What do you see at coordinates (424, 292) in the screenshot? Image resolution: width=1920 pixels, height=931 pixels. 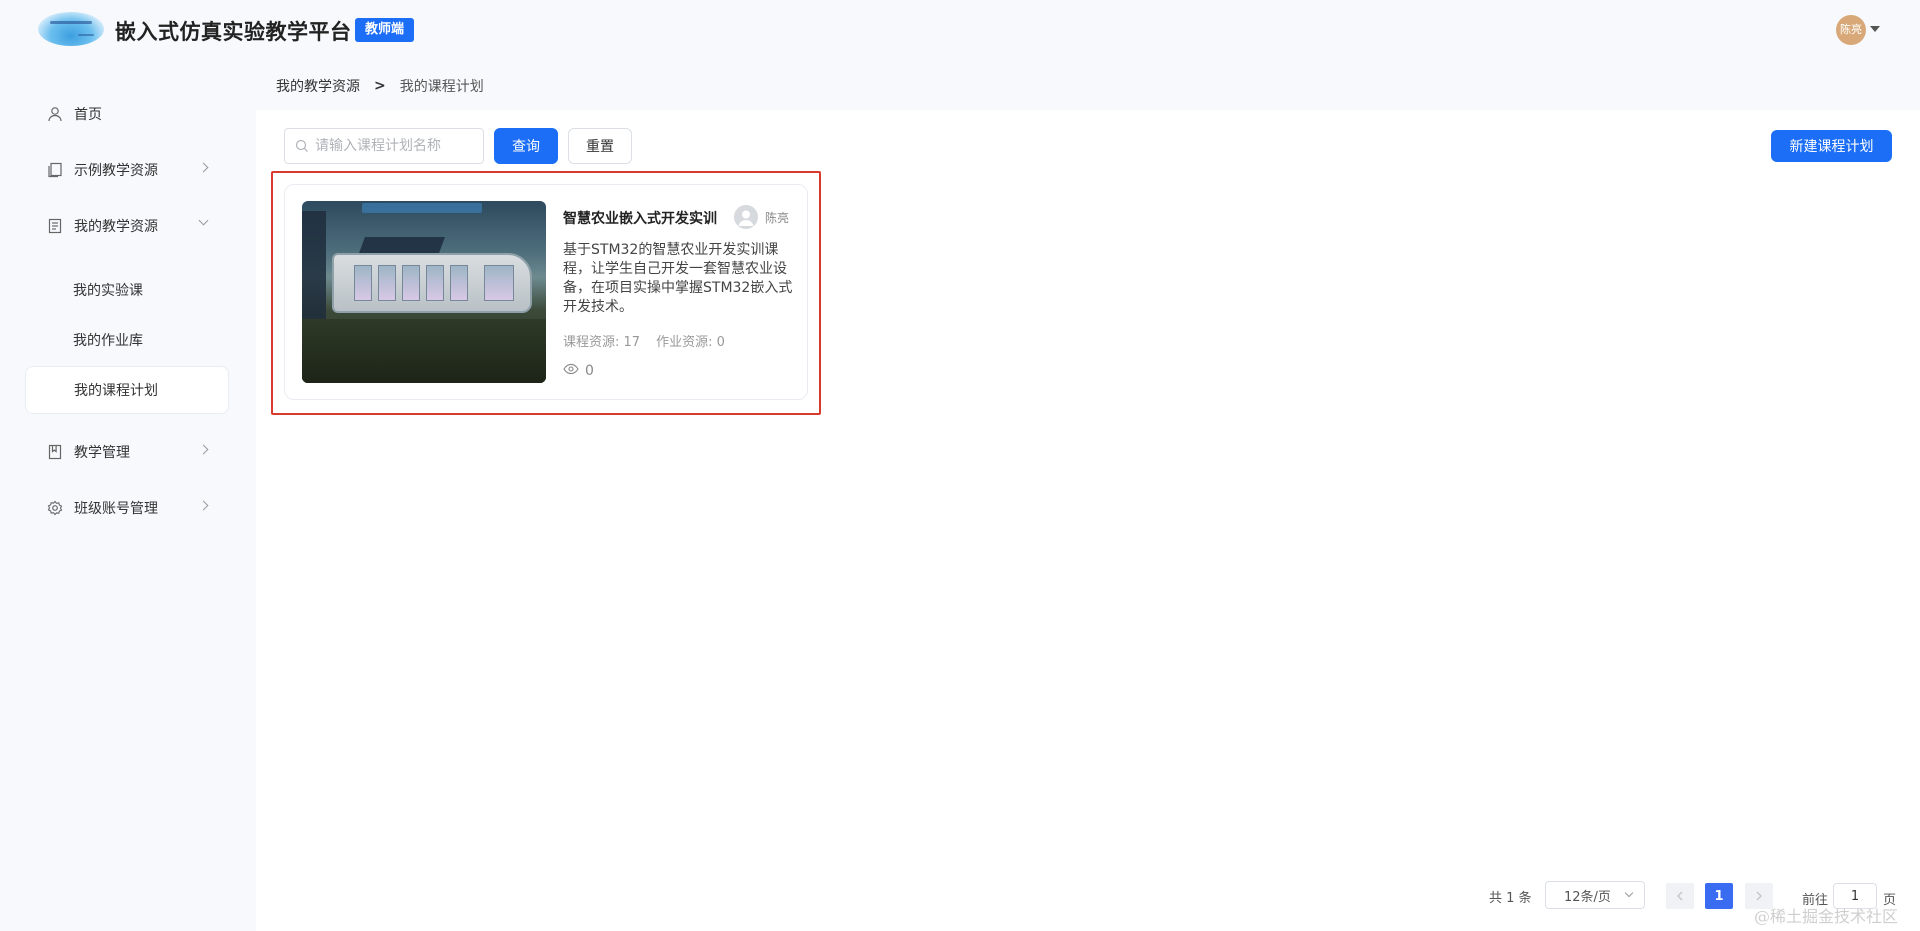 I see `course-thumbnail` at bounding box center [424, 292].